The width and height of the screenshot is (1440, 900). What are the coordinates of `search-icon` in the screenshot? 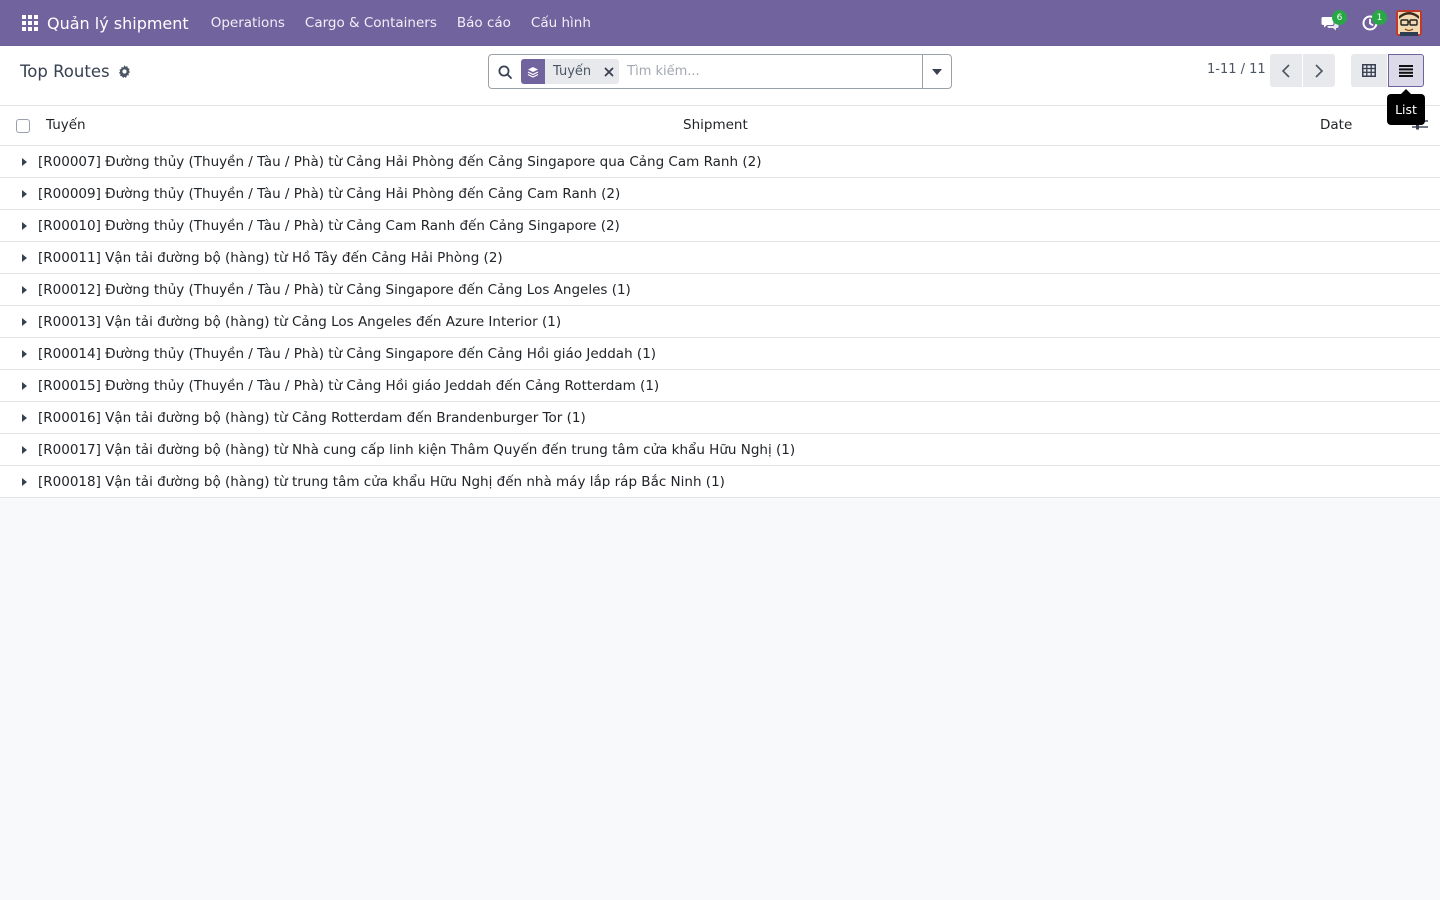 It's located at (505, 72).